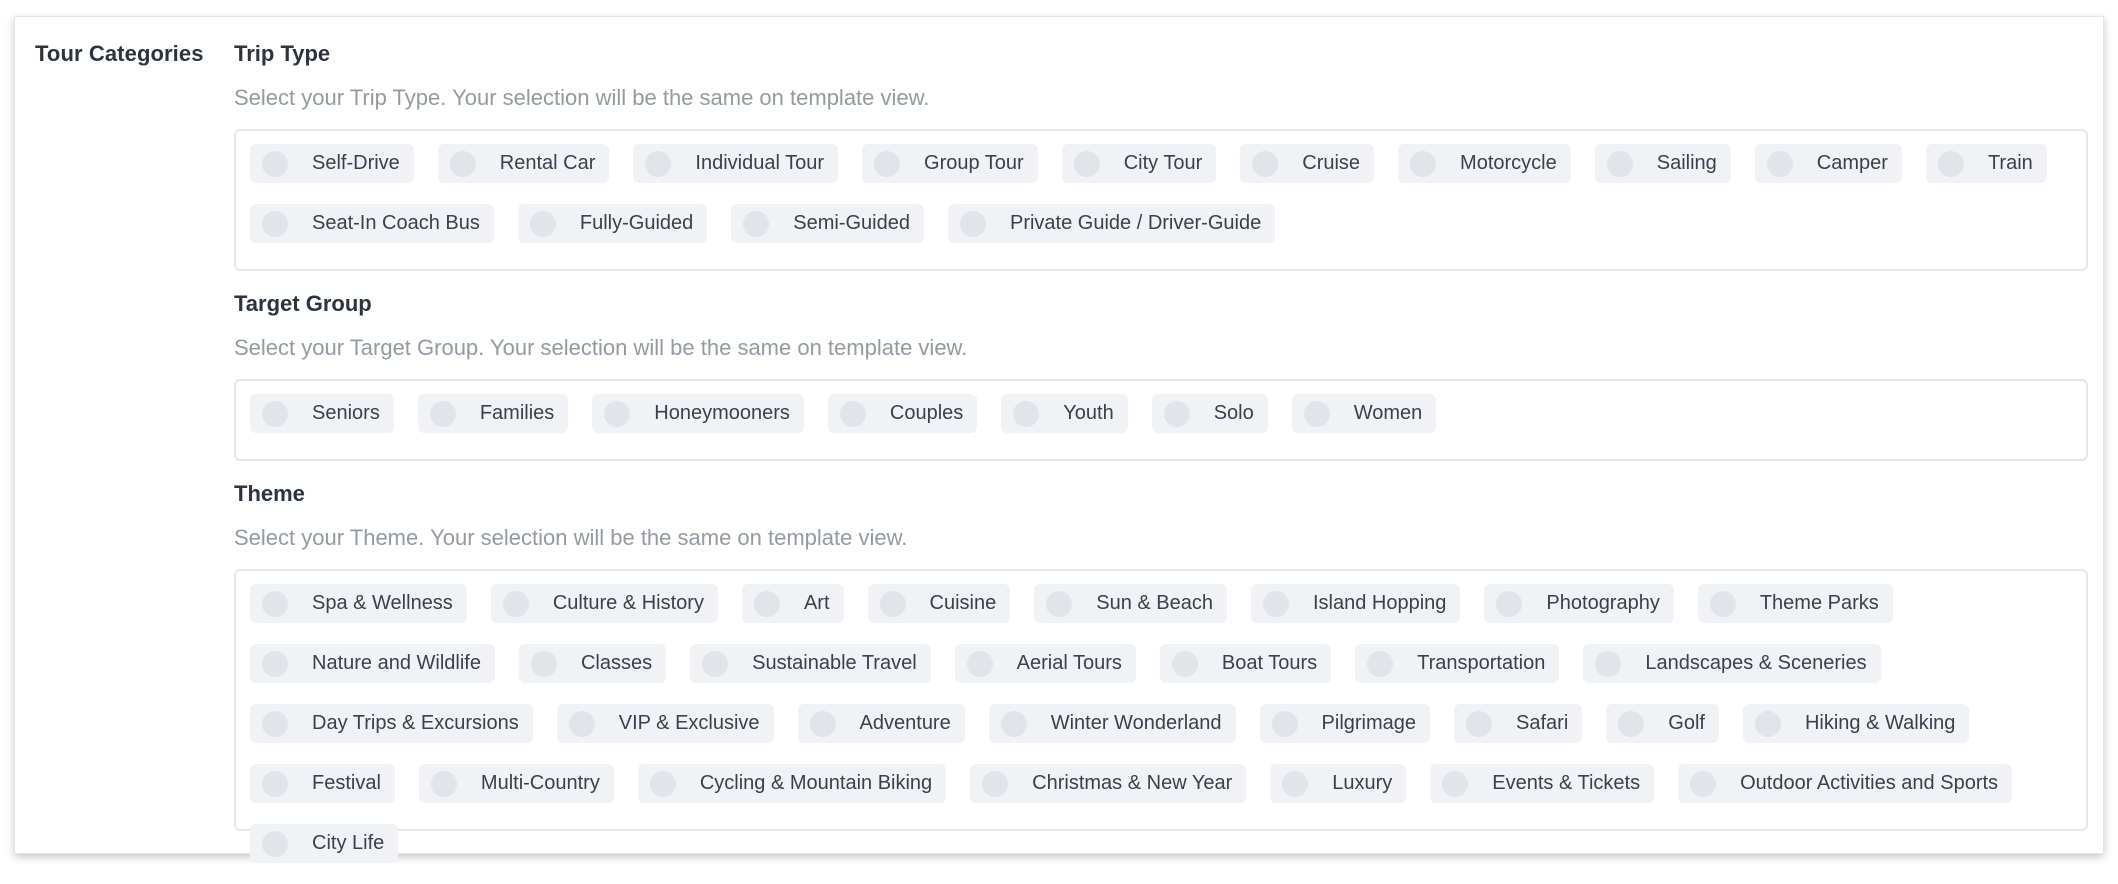  What do you see at coordinates (902, 413) in the screenshot?
I see `option-couples: Couples` at bounding box center [902, 413].